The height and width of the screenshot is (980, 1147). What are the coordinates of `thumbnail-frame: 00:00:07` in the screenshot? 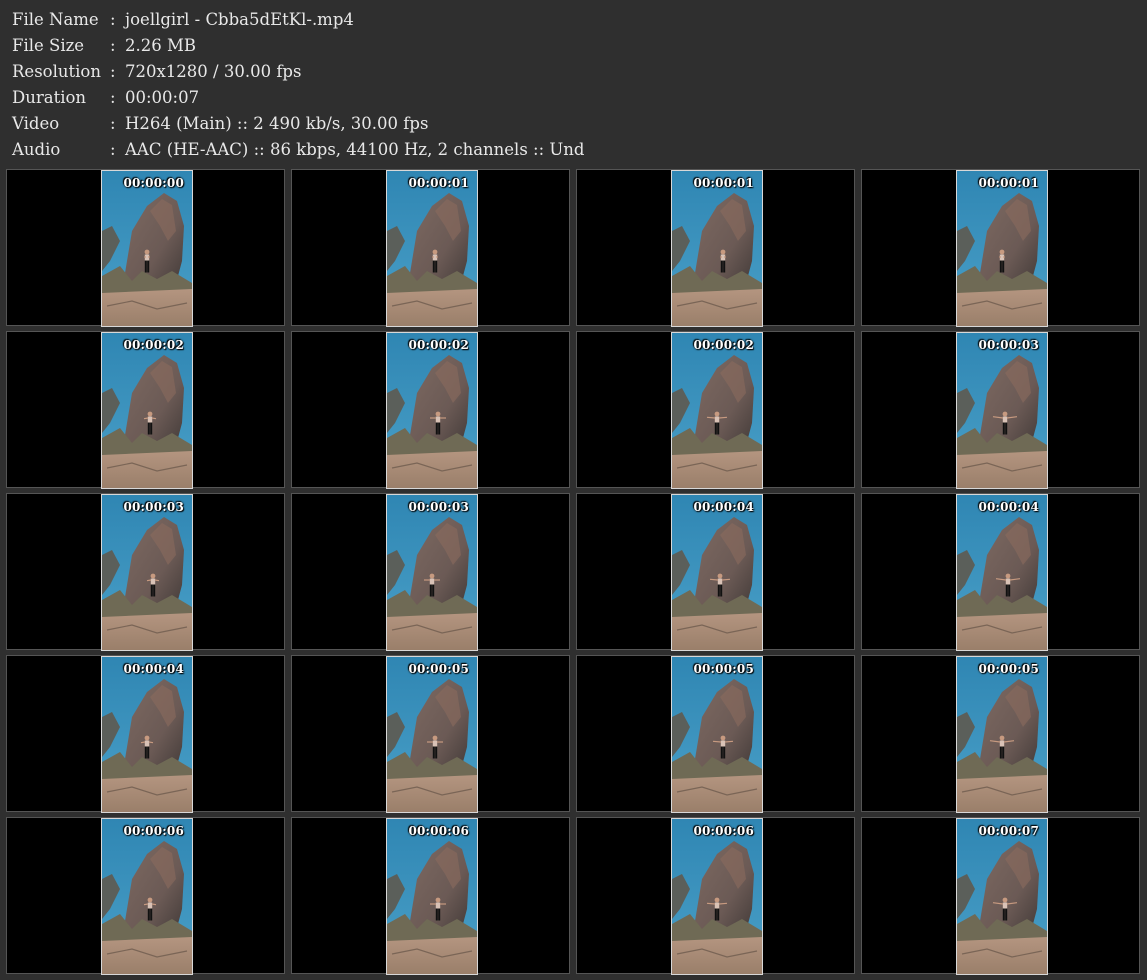 It's located at (1002, 896).